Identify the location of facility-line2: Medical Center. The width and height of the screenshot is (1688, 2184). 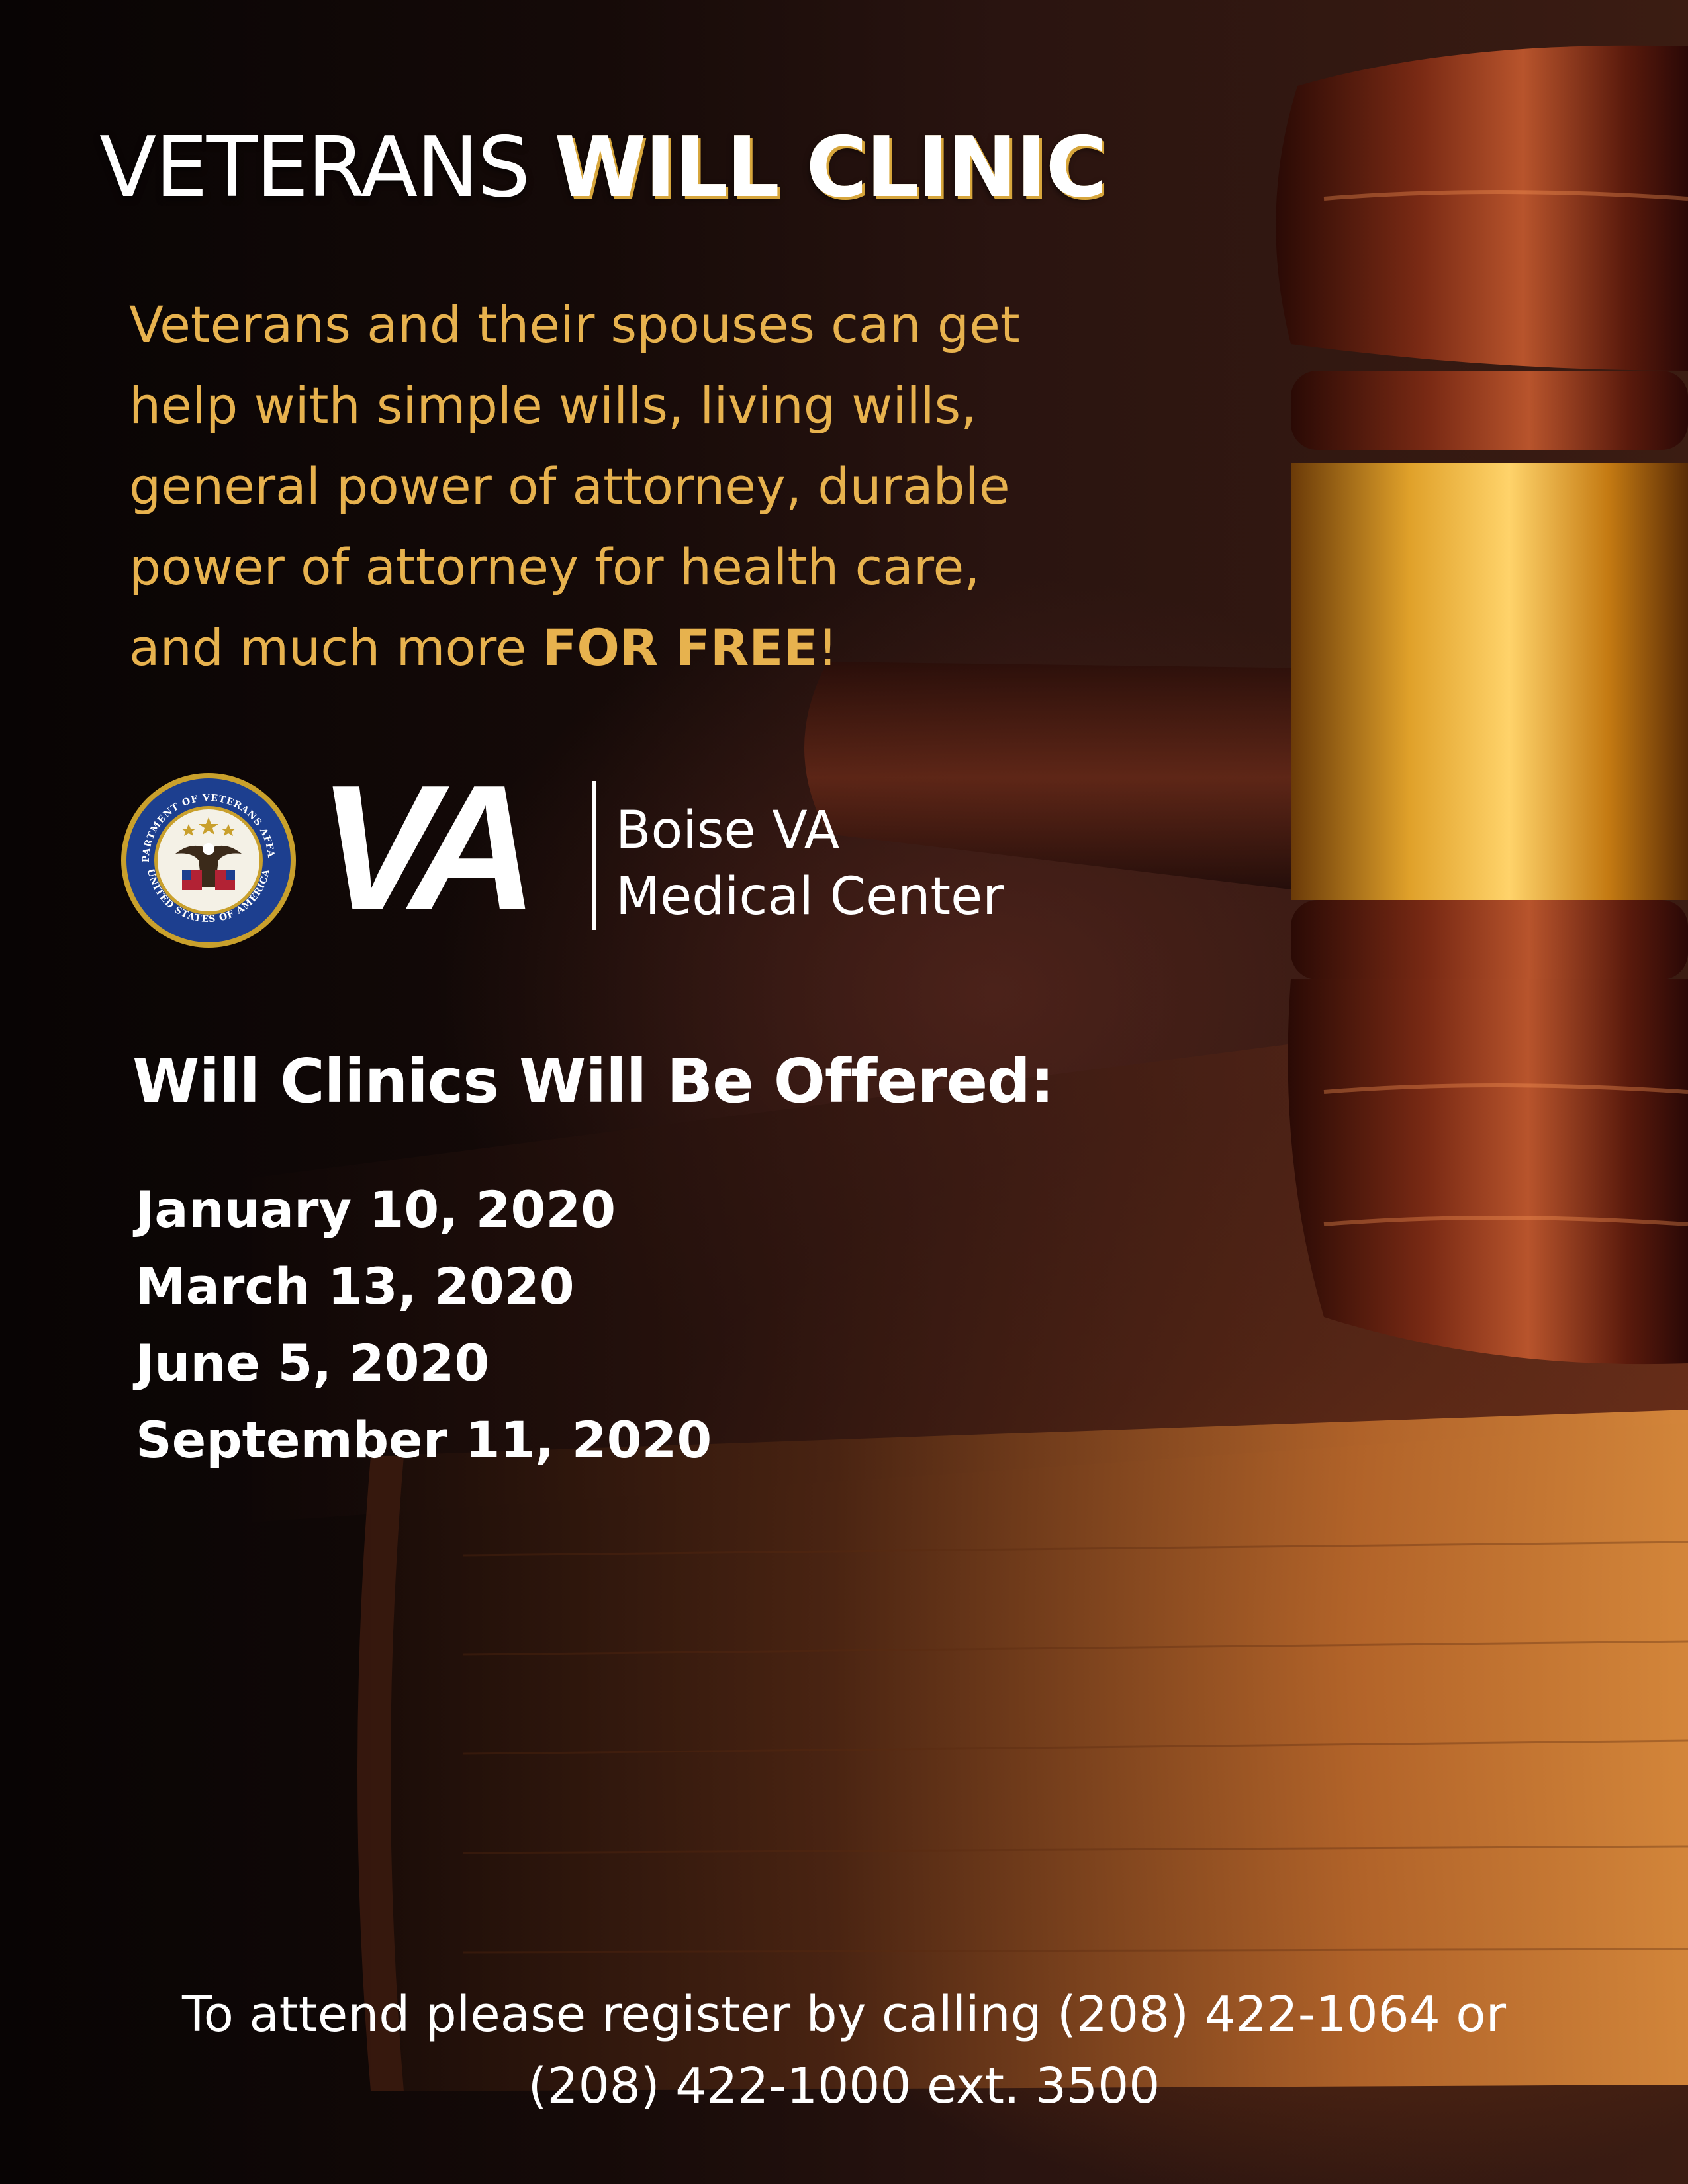
(810, 897).